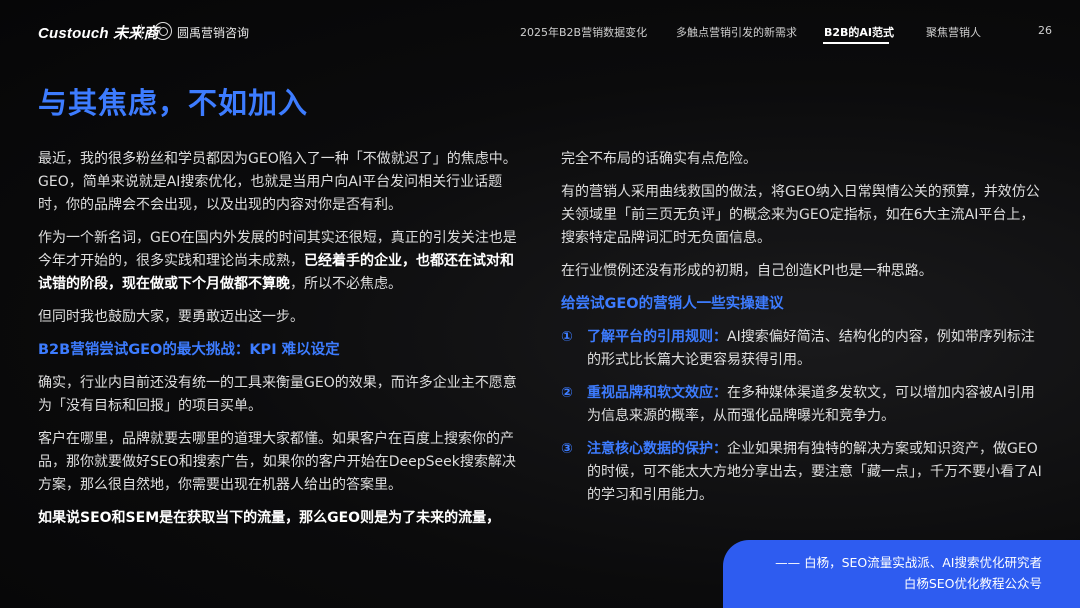  Describe the element at coordinates (583, 32) in the screenshot. I see `nav-tab-data-changes: 2025年B2B营销数据变化` at that location.